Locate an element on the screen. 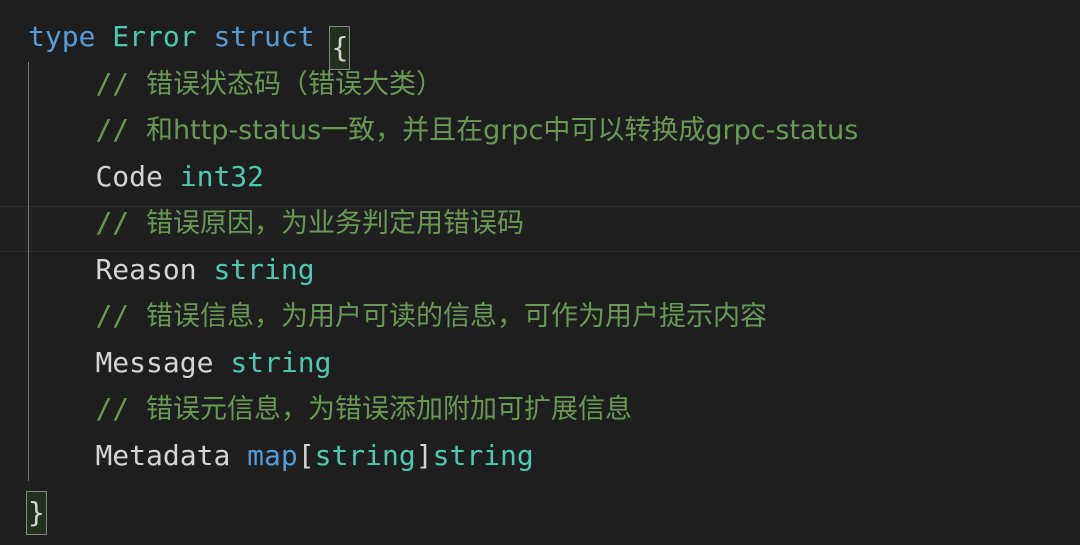 This screenshot has height=545, width=1080. code-line: type Error struct { is located at coordinates (540, 42).